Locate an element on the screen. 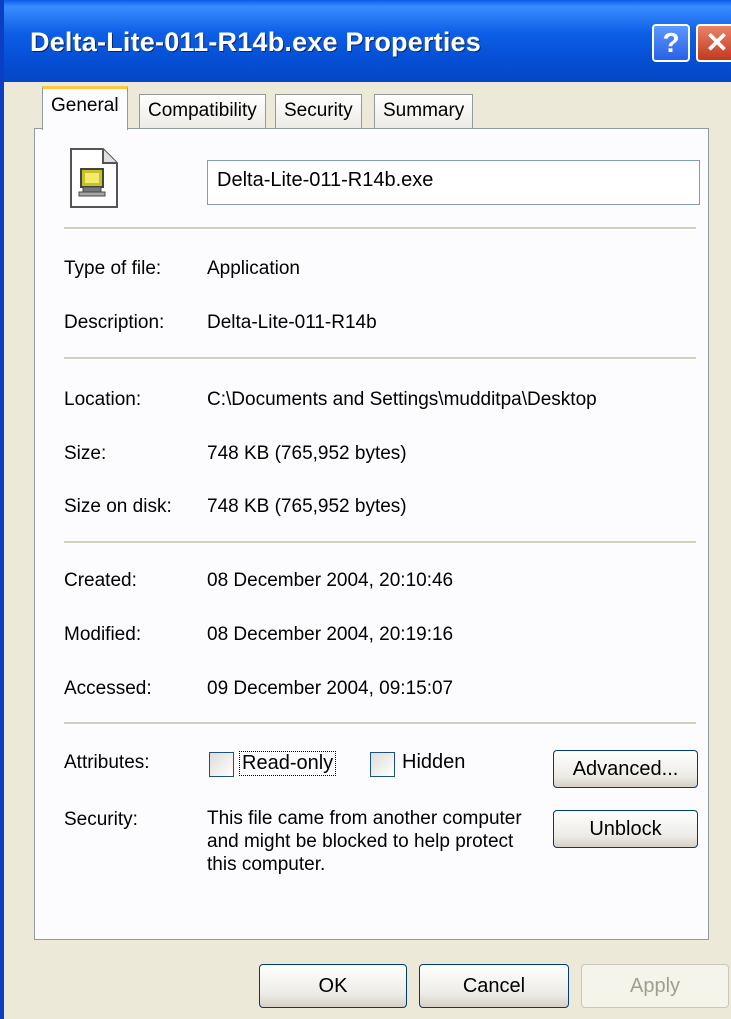 The image size is (731, 1019). application-file-icon is located at coordinates (94, 178).